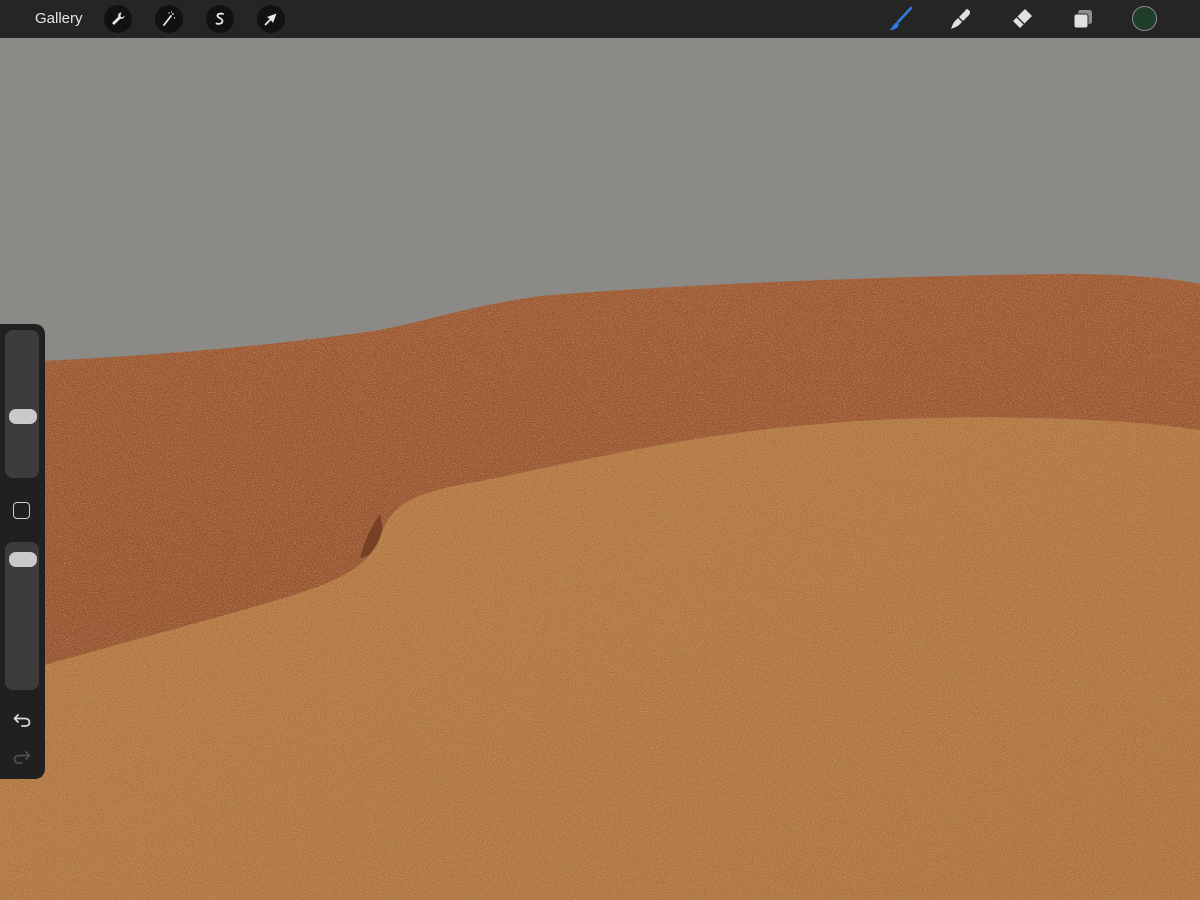  What do you see at coordinates (23, 560) in the screenshot?
I see `opacity-thumb` at bounding box center [23, 560].